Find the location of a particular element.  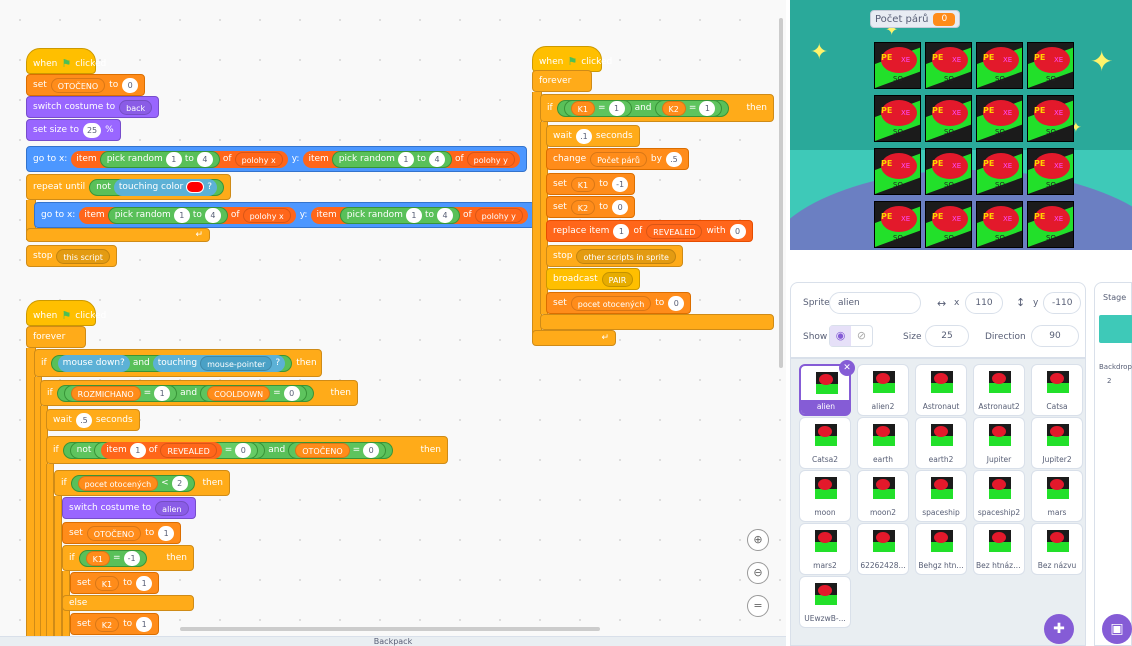

equals-reporter: OTOČENO = 0 is located at coordinates (337, 450).